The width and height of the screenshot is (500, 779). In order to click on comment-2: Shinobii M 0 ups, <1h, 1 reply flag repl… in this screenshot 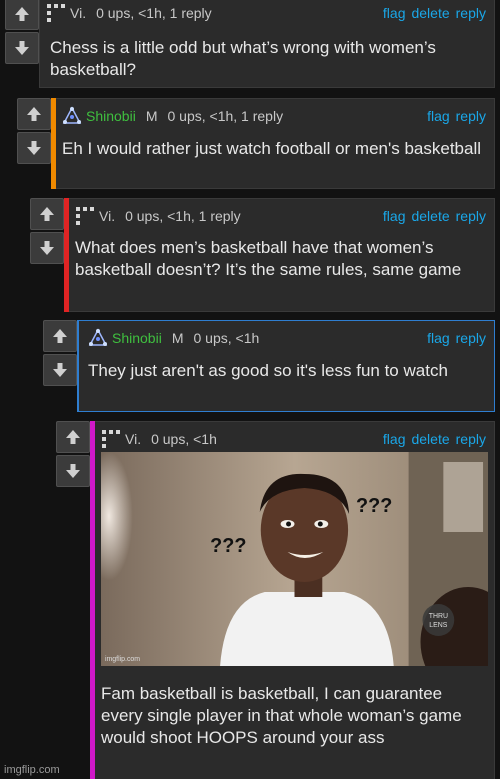, I will do `click(258, 144)`.